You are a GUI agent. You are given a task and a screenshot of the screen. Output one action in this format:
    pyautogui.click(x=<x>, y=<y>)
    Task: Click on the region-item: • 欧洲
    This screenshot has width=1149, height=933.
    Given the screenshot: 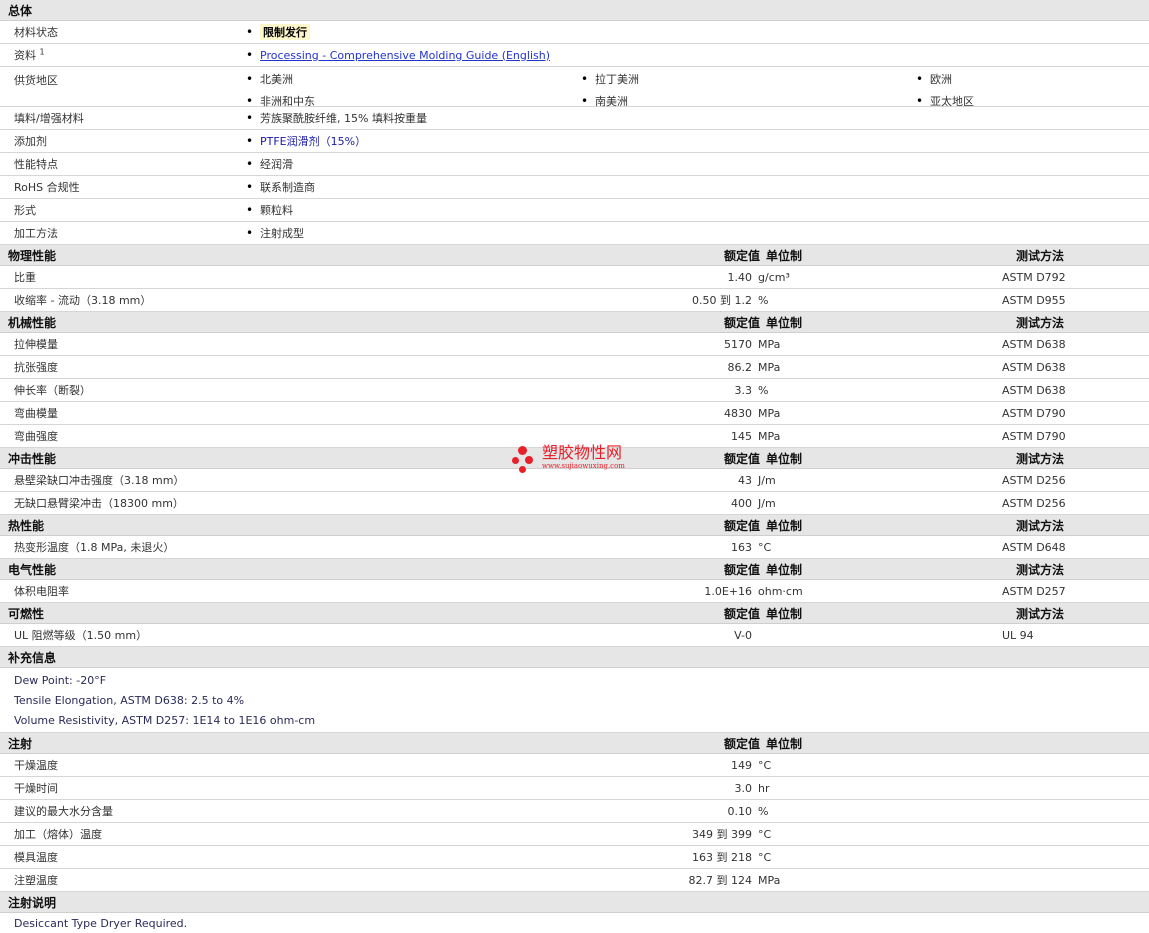 What is the action you would take?
    pyautogui.click(x=934, y=79)
    